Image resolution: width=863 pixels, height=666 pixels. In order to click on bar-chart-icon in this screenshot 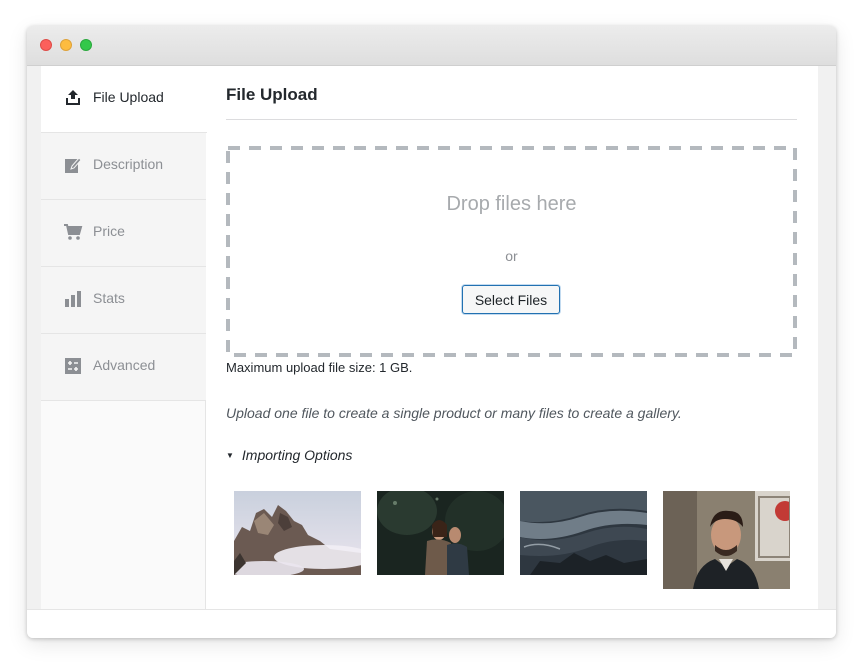, I will do `click(73, 299)`.